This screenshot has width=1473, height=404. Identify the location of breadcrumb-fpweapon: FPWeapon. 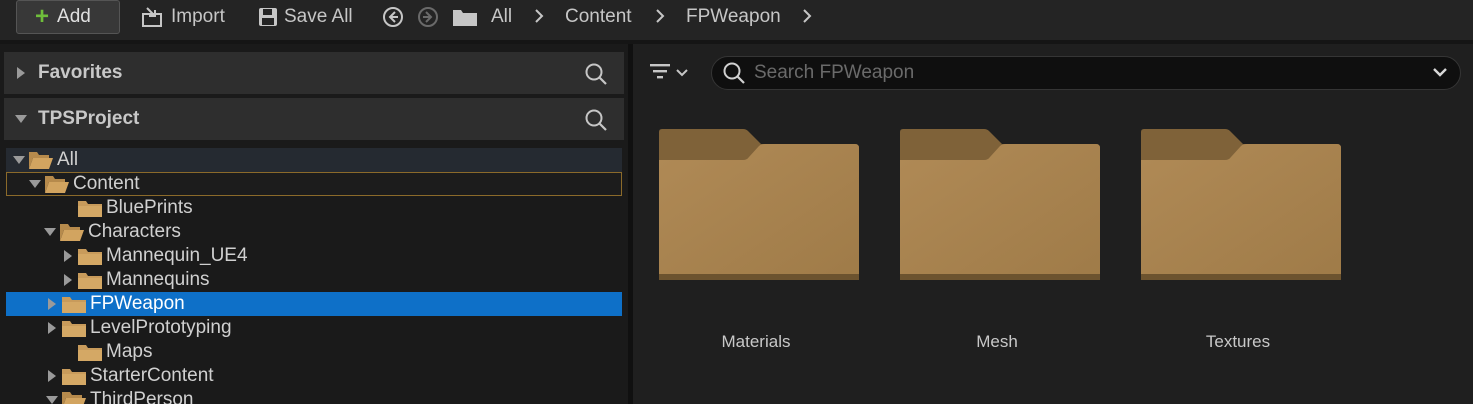
(733, 17).